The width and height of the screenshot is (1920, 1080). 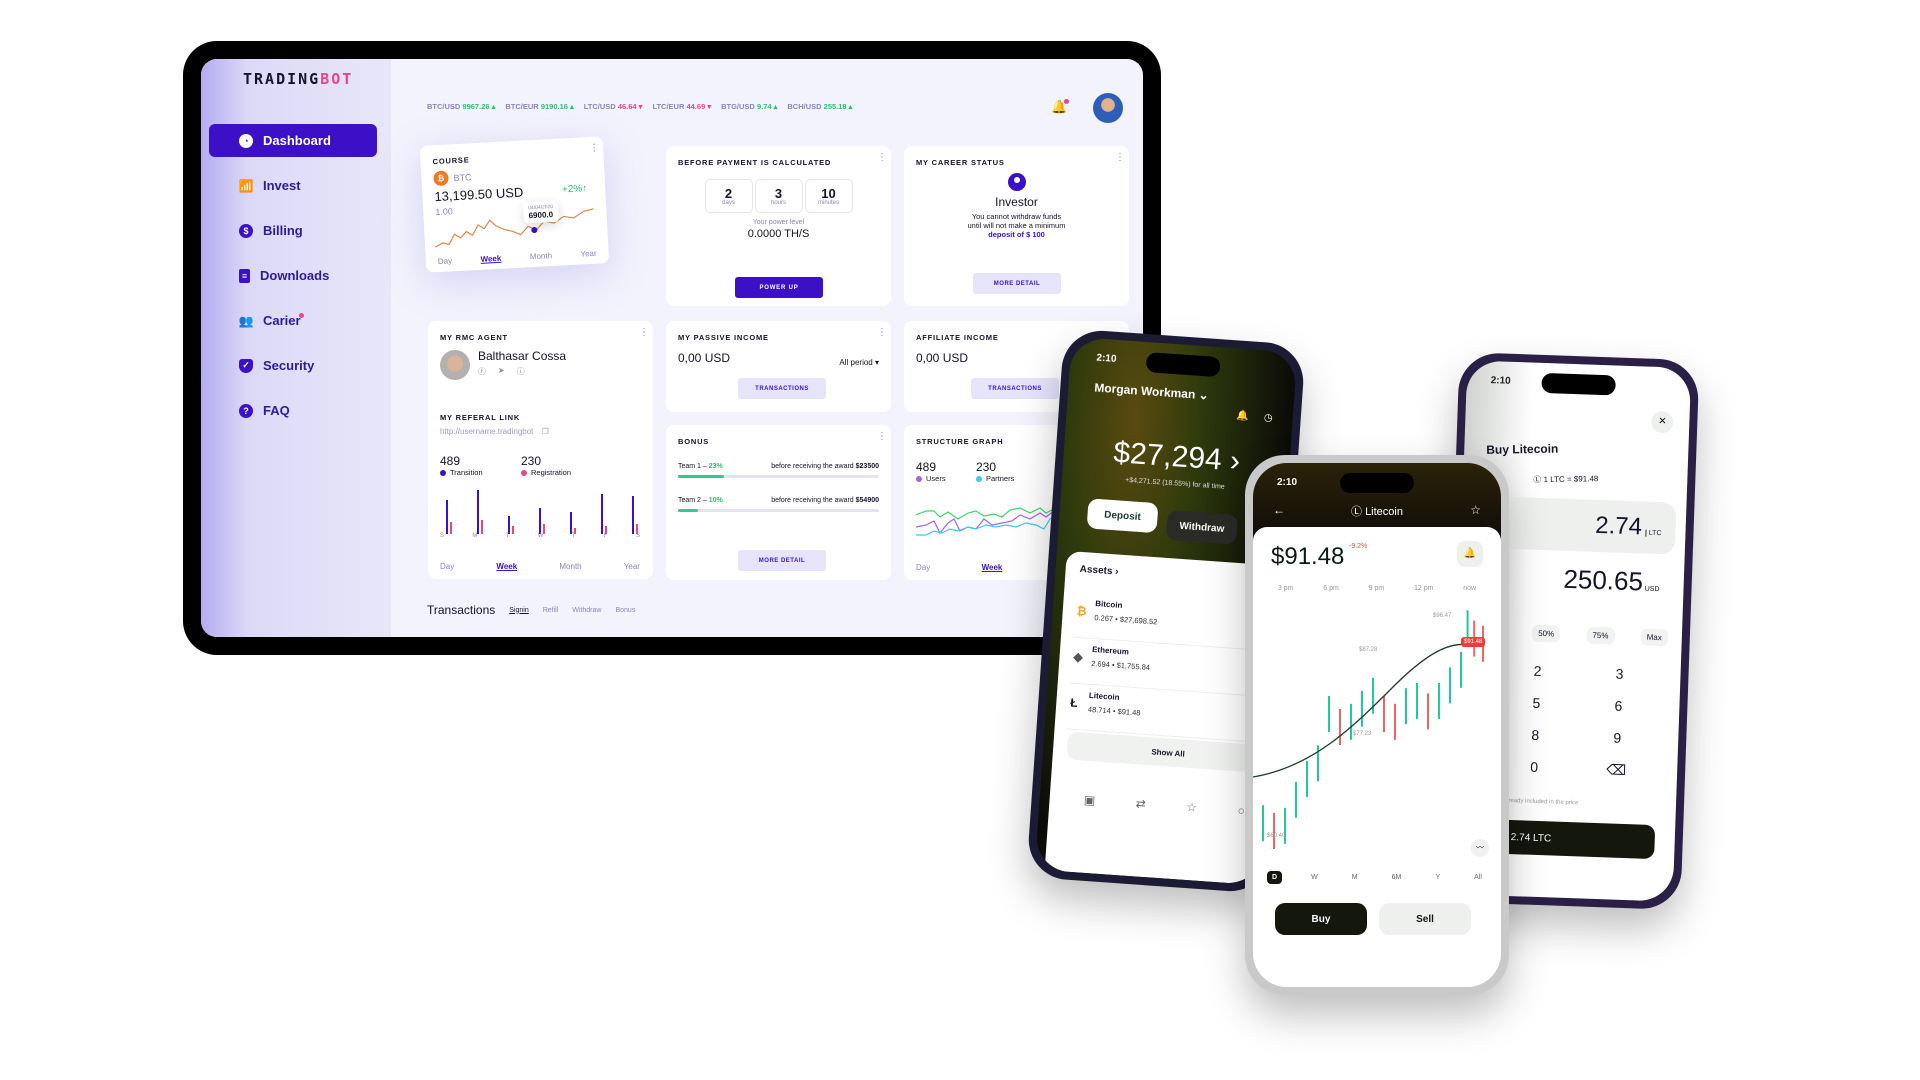 I want to click on key-9: 9, so click(x=1617, y=737).